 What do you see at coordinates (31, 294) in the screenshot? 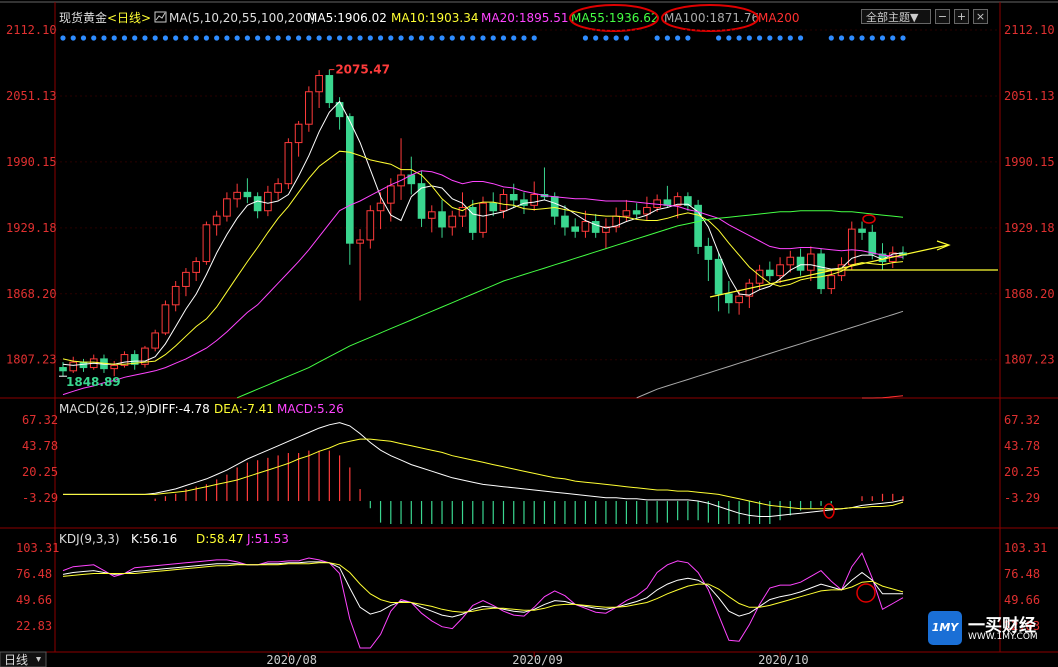
I see `price-tick-left: 1868.20` at bounding box center [31, 294].